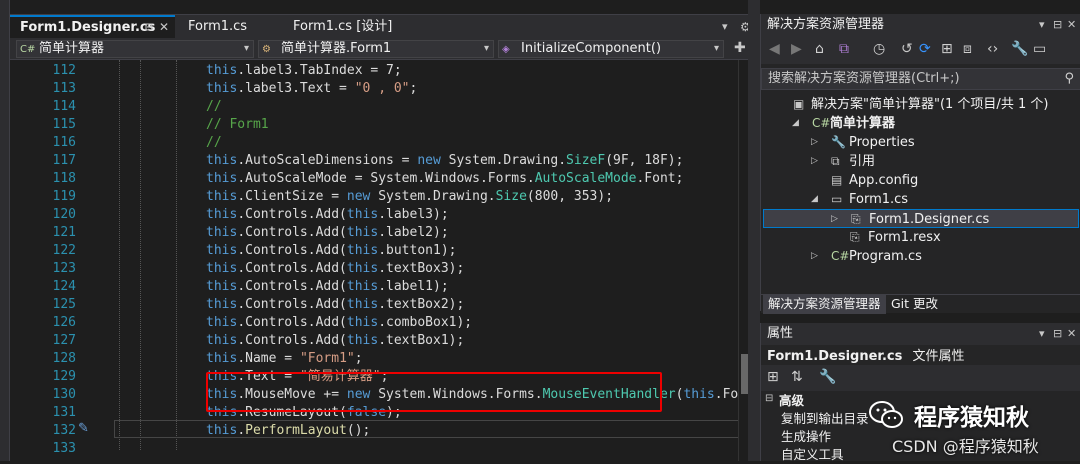 This screenshot has height=464, width=1080. I want to click on code-line: this.Controls.Add(this.label1);, so click(327, 287).